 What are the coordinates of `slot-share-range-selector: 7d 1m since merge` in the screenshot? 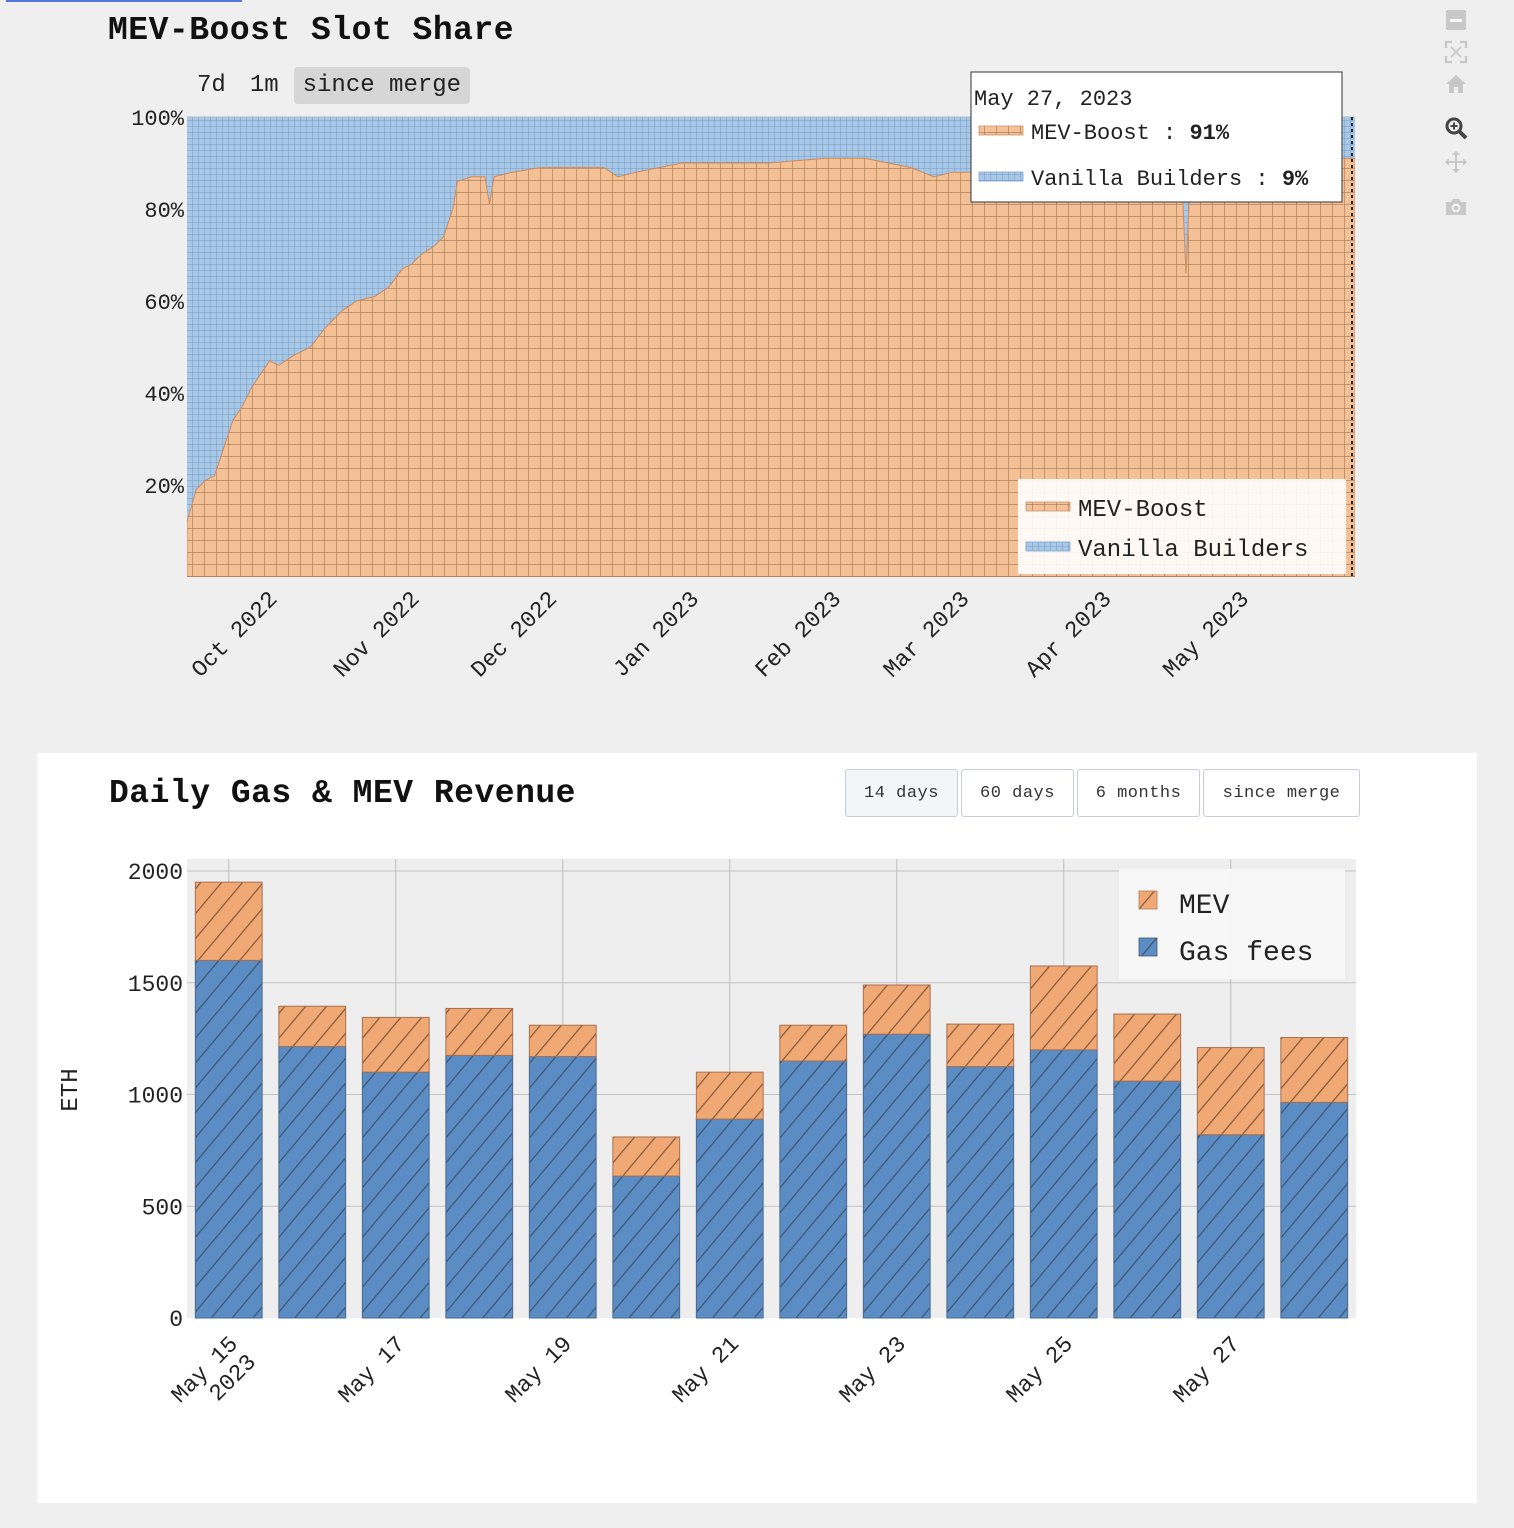 It's located at (329, 85).